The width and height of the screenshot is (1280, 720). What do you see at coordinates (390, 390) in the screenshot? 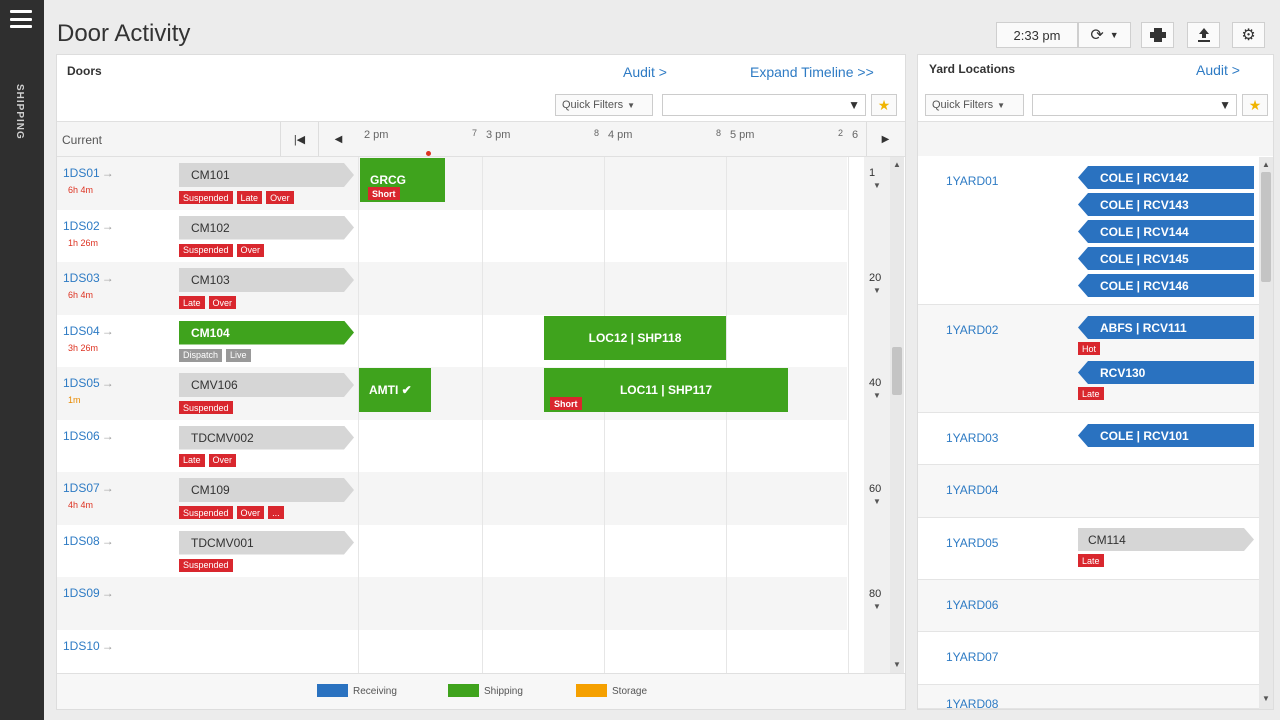
I see `timeline-block-label: AMTI ✔` at bounding box center [390, 390].